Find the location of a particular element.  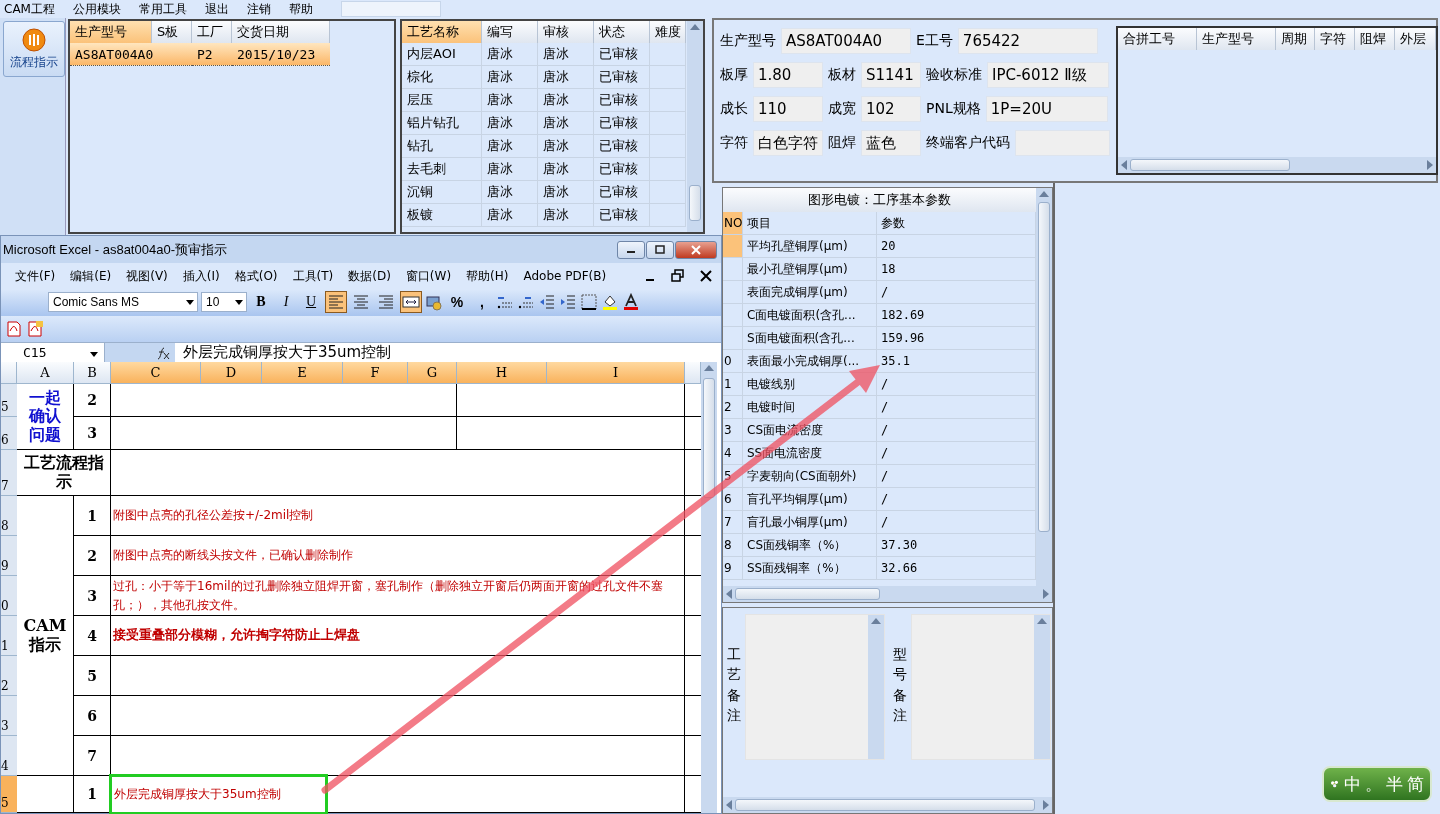

column-header is located at coordinates (693, 373).